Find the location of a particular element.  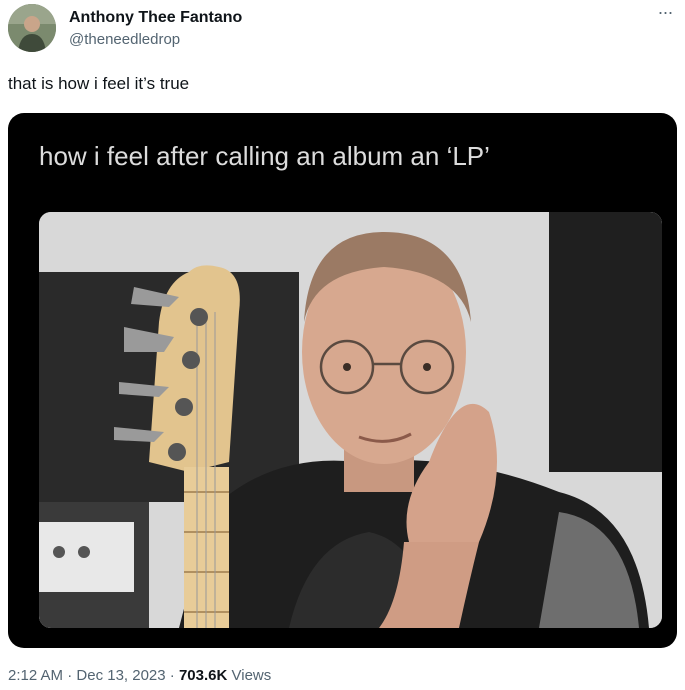

tweet-meta: 2:12 AM · Dec 13, 2023 · 703.6K Views is located at coordinates (139, 676).